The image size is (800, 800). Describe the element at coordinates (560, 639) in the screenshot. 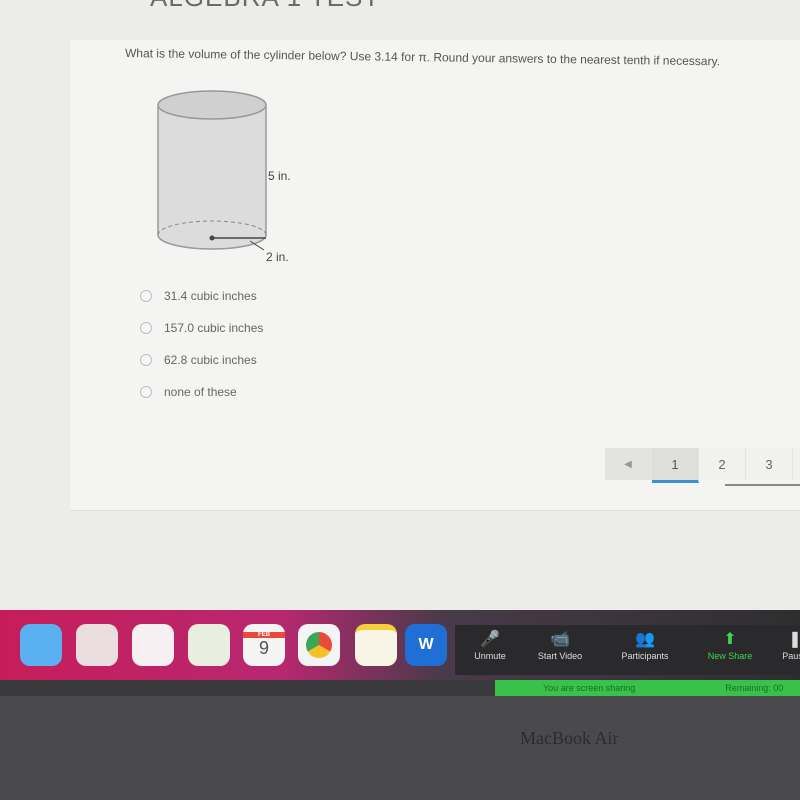

I see `video-off-icon: 📹` at that location.